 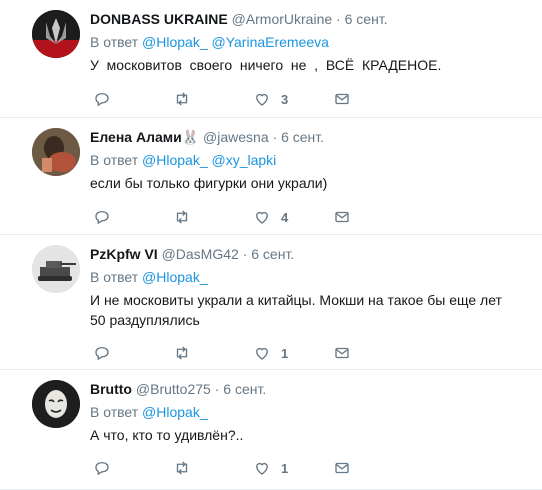 What do you see at coordinates (209, 183) in the screenshot?
I see `tweet-text: если бы только фигурки они украли)` at bounding box center [209, 183].